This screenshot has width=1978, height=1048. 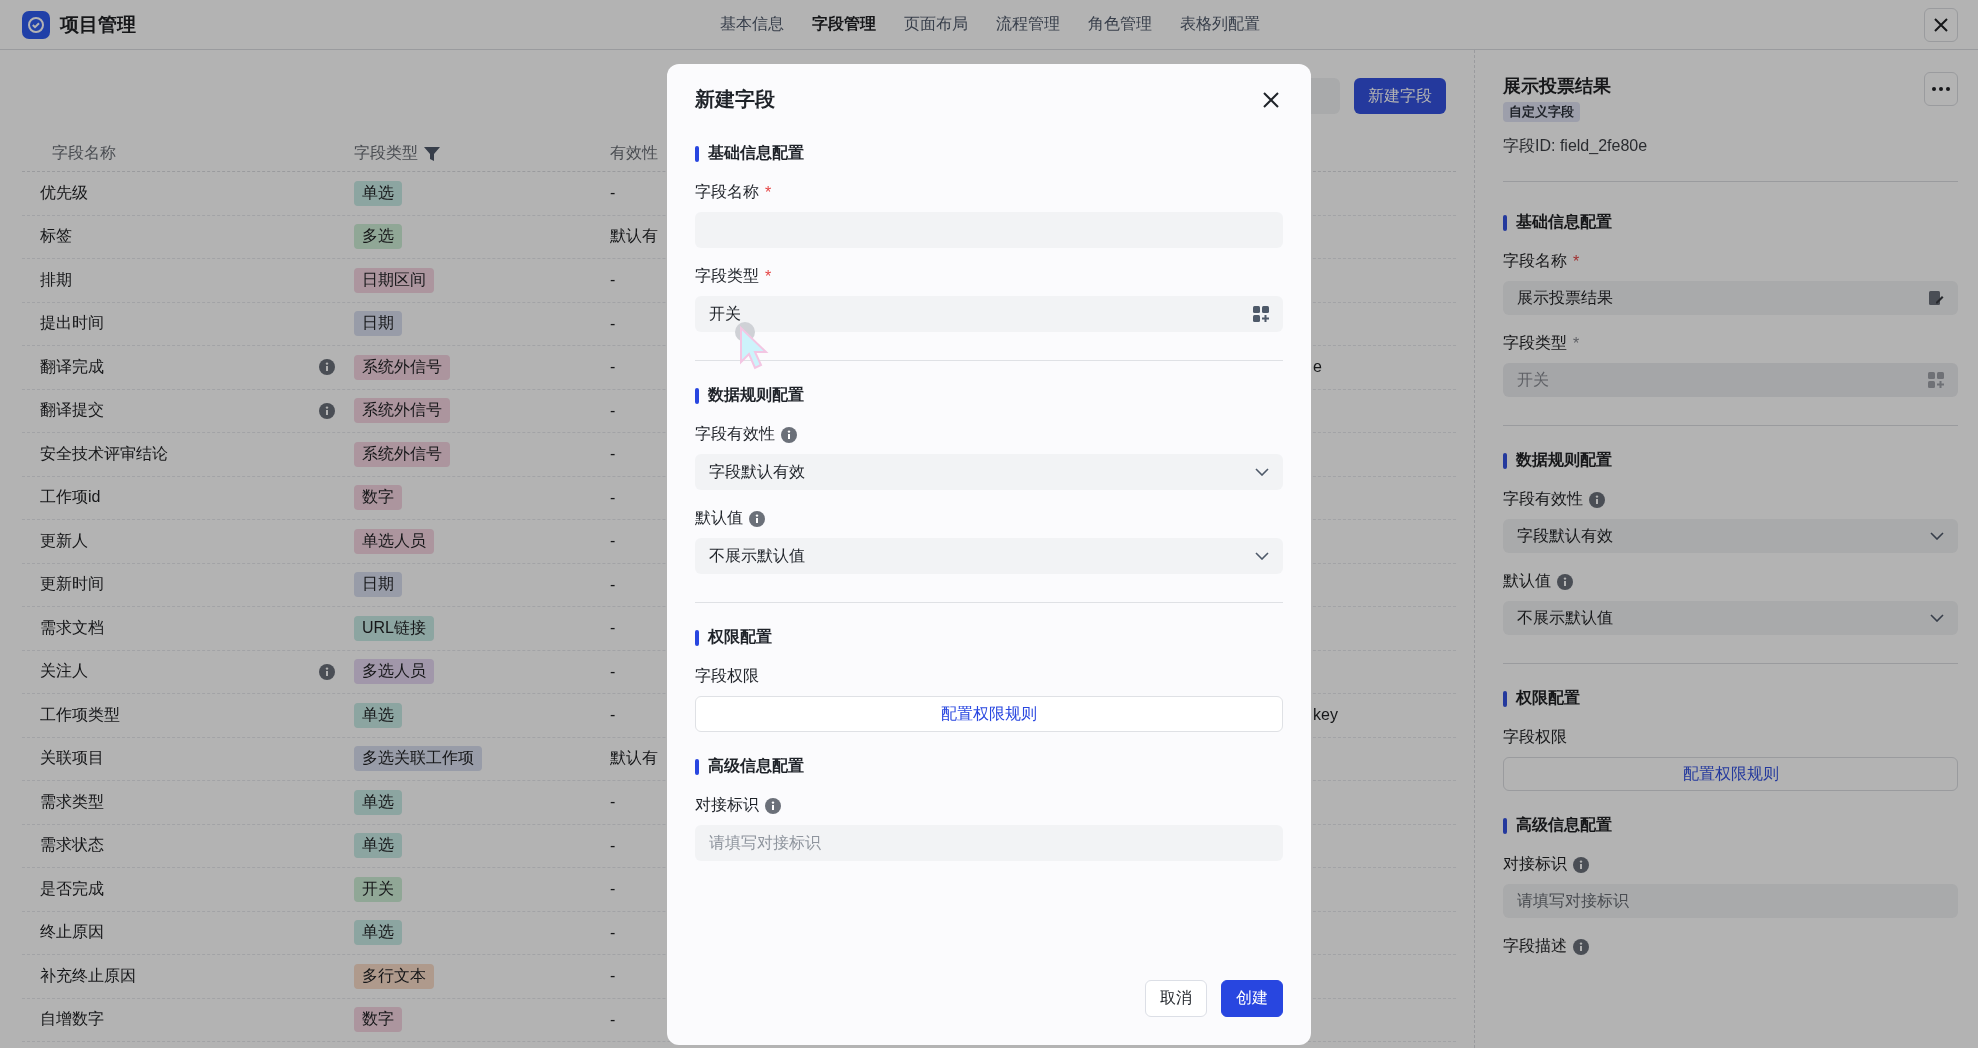 I want to click on column-header: 字段名称, so click(x=83, y=153).